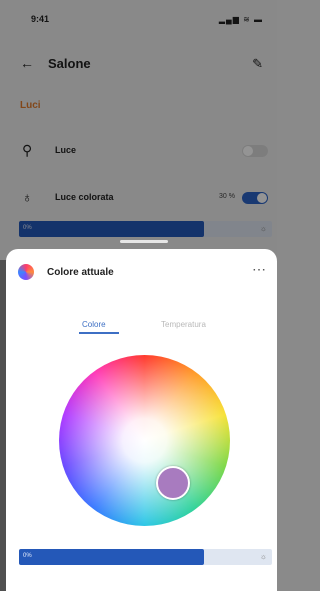 The width and height of the screenshot is (320, 591). I want to click on sheet-grabber, so click(144, 241).